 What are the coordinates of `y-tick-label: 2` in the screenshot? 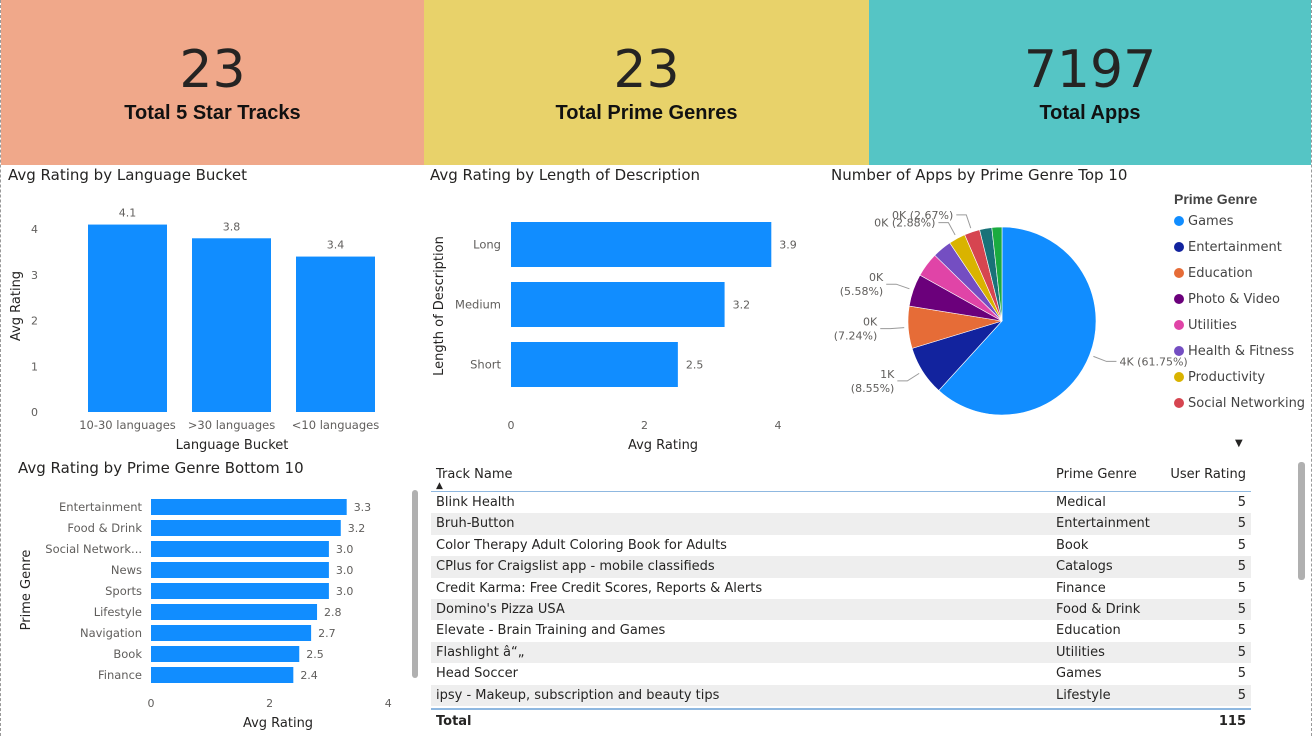 It's located at (34, 321).